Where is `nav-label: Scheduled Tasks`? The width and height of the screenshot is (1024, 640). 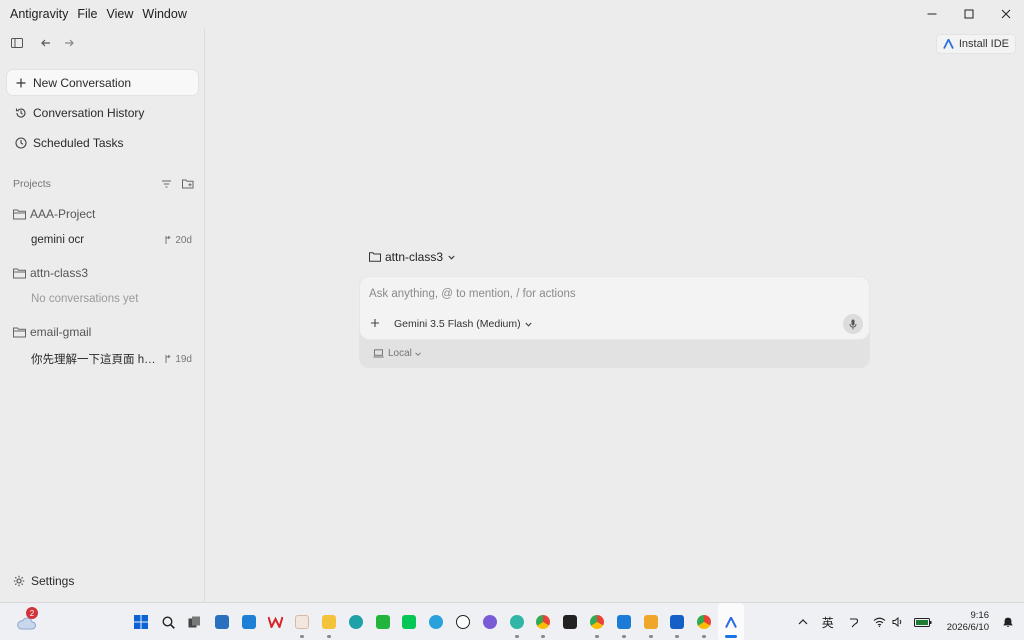
nav-label: Scheduled Tasks is located at coordinates (78, 142).